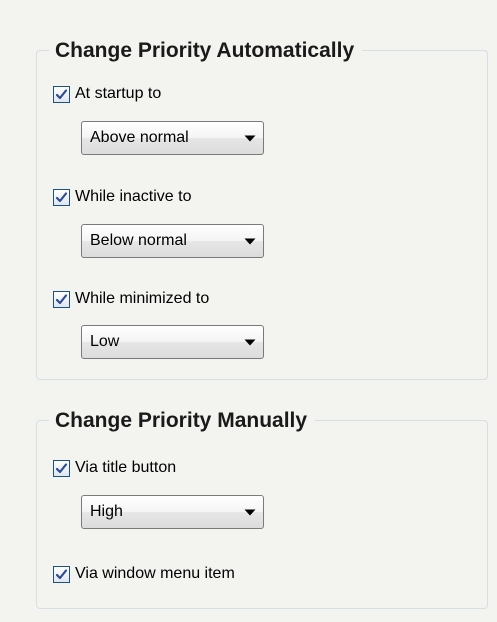 Image resolution: width=497 pixels, height=622 pixels. I want to click on inactive-priority-select: Below normal, so click(172, 241).